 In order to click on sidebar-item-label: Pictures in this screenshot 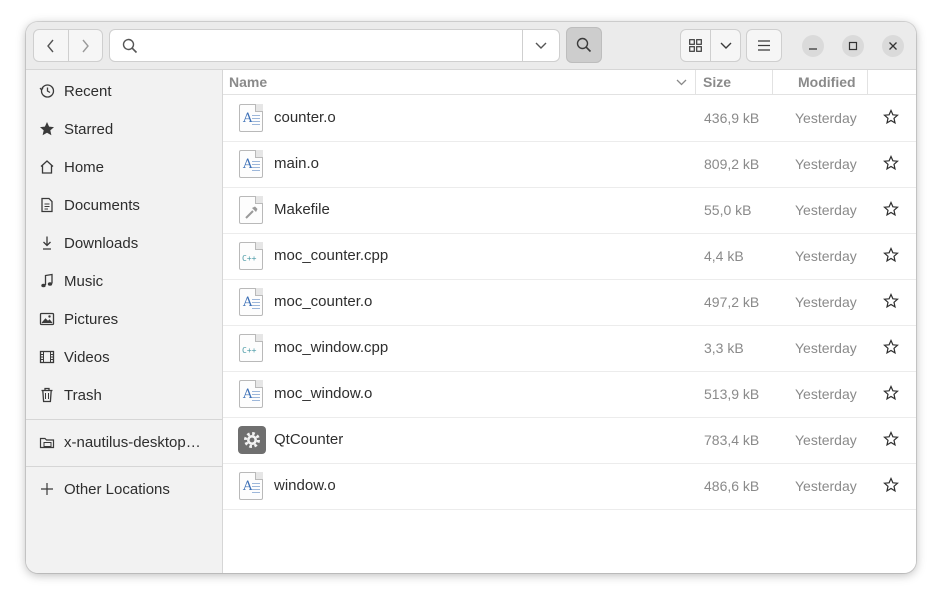, I will do `click(91, 319)`.